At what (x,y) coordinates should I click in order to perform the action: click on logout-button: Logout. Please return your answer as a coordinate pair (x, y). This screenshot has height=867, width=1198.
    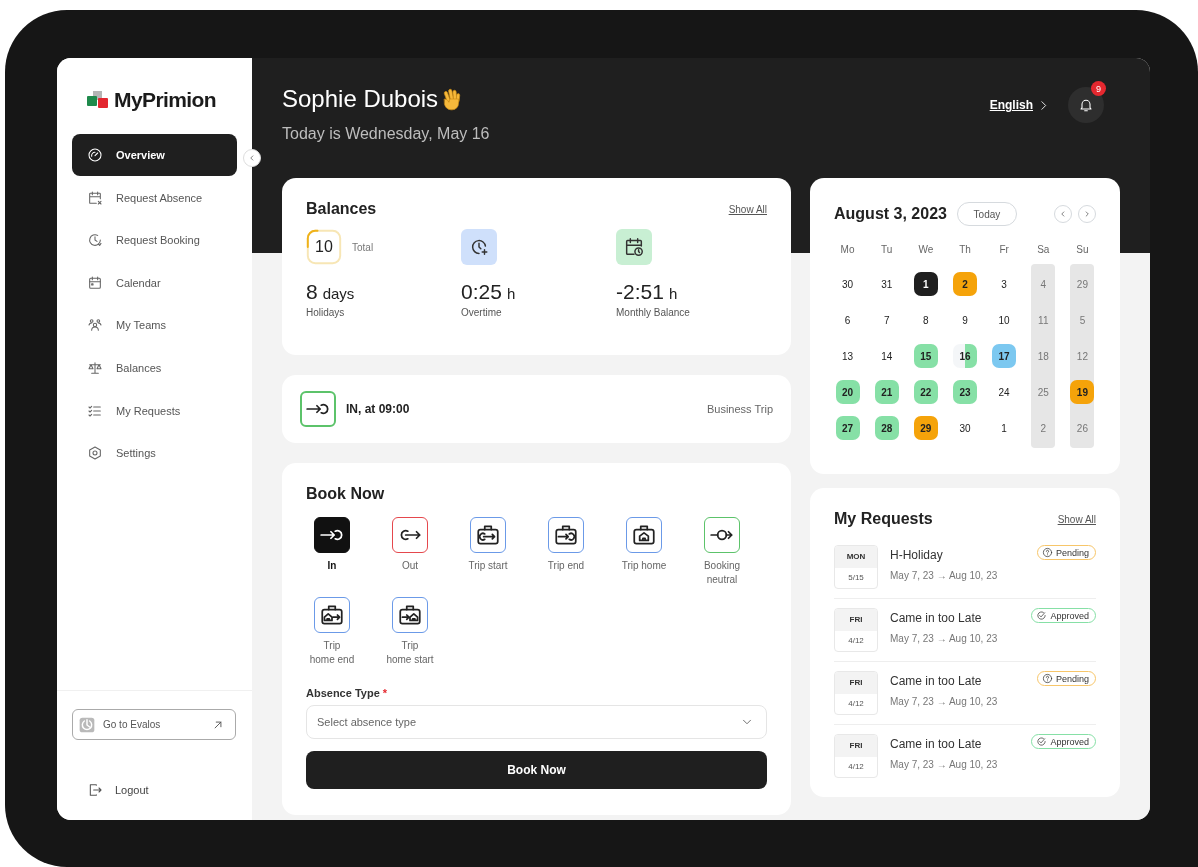
    Looking at the image, I should click on (110, 790).